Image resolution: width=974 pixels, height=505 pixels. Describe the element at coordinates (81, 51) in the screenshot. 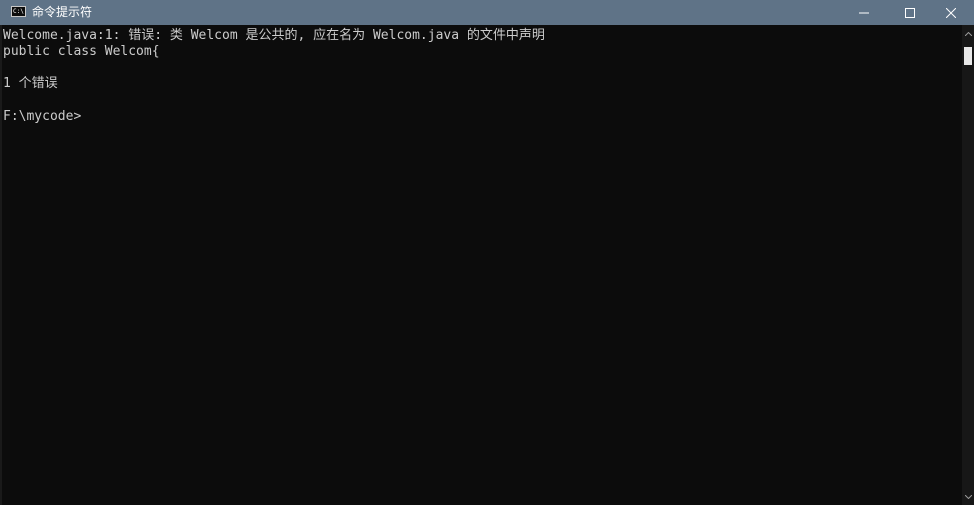

I see `console-line: public class Welcom{` at that location.